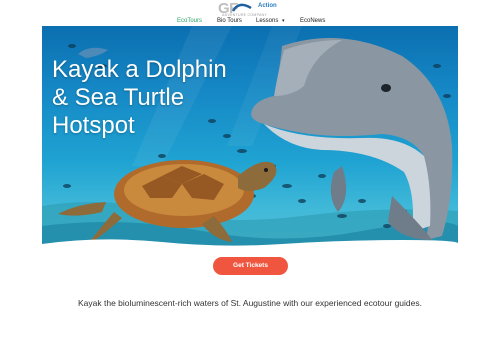 This screenshot has width=500, height=348. Describe the element at coordinates (312, 21) in the screenshot. I see `nav-item-econews: EcoNews` at that location.